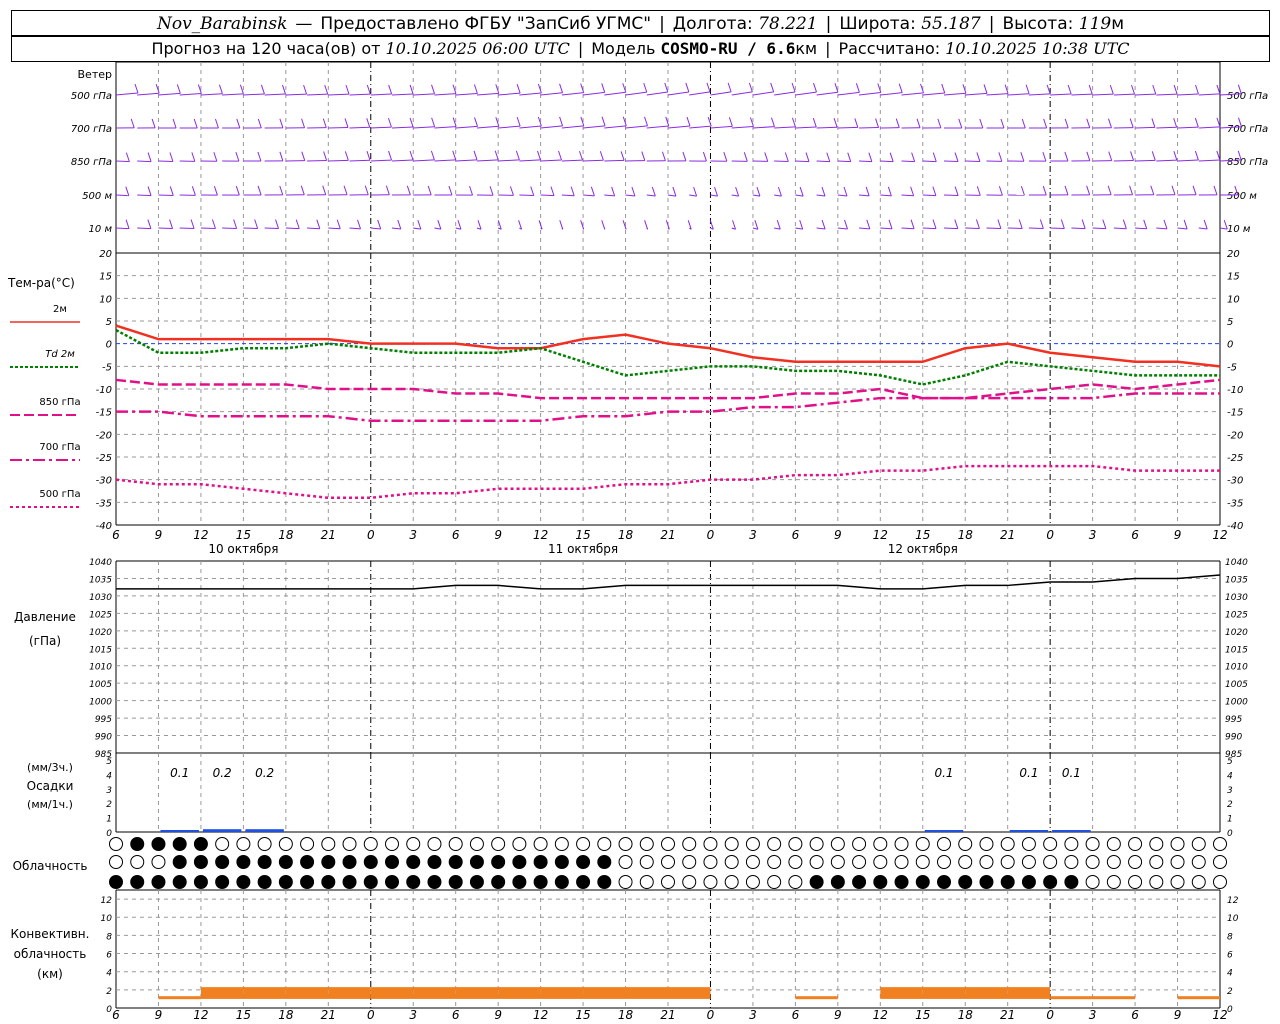 This screenshot has width=1280, height=1024. Describe the element at coordinates (838, 1015) in the screenshot. I see `time-tick-label-bottom: 9` at that location.